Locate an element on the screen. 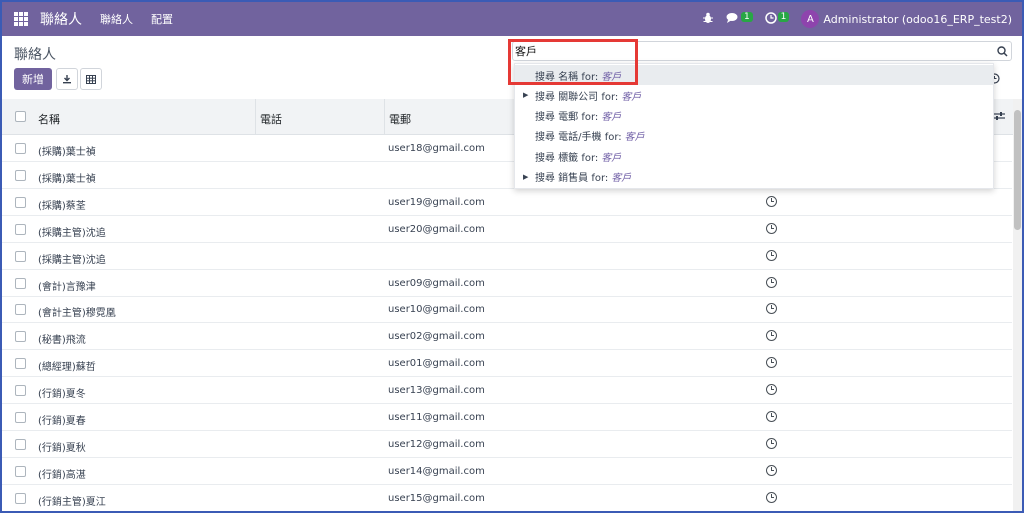  search-suggestion-item: 搜尋 電郵 for: 客戶 is located at coordinates (754, 116).